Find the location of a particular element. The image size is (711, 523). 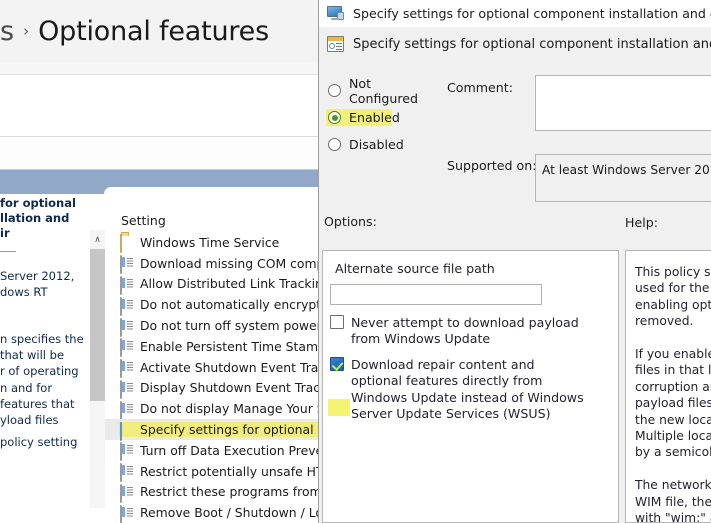

supported-on-value: At least Windows Server 2012, Wi is located at coordinates (623, 178).